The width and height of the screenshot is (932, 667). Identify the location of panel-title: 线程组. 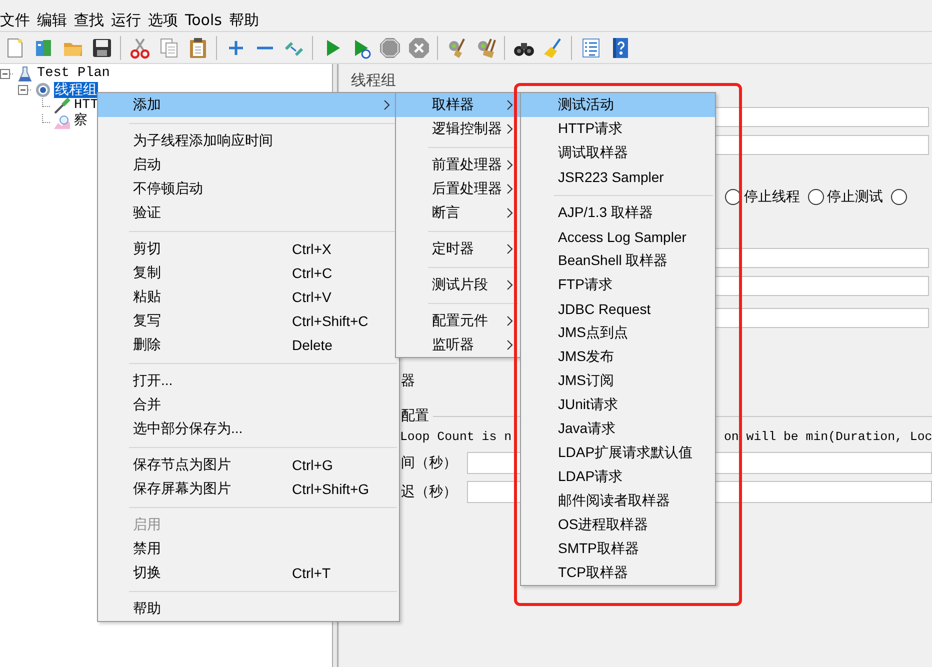
(374, 80).